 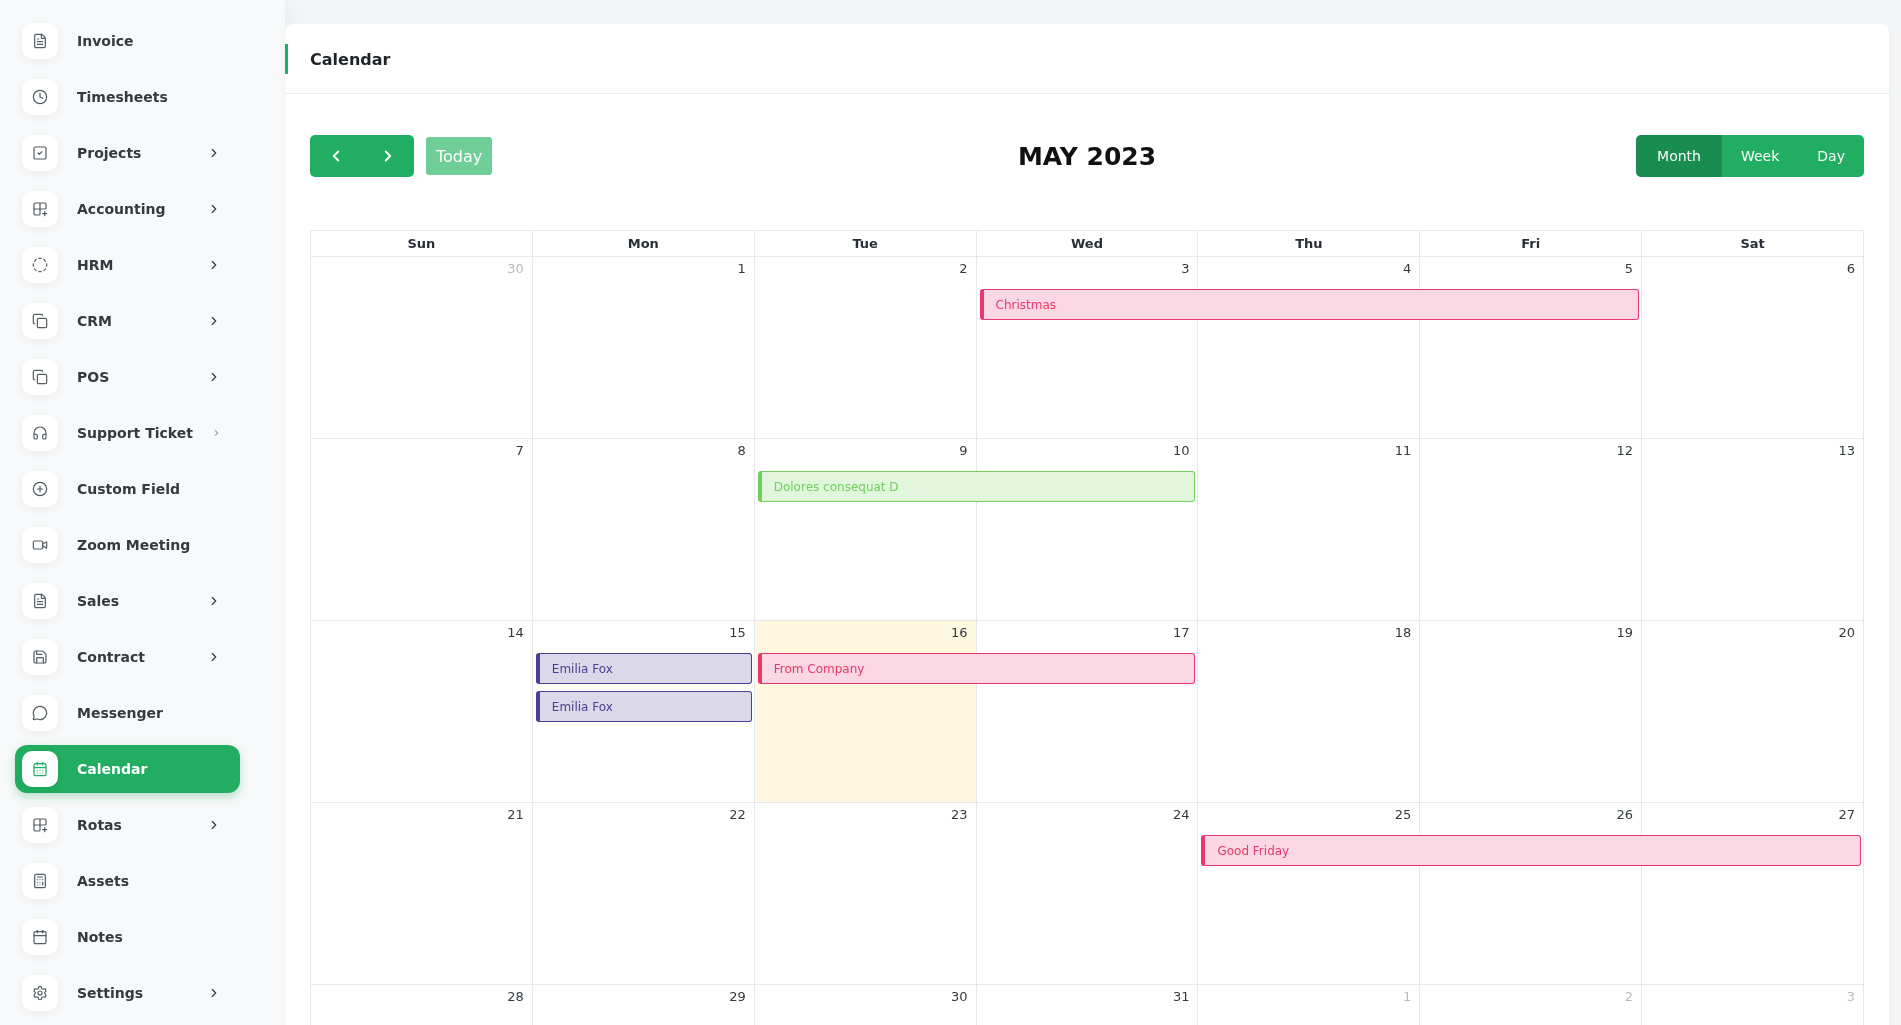 What do you see at coordinates (516, 996) in the screenshot?
I see `day-number: 28` at bounding box center [516, 996].